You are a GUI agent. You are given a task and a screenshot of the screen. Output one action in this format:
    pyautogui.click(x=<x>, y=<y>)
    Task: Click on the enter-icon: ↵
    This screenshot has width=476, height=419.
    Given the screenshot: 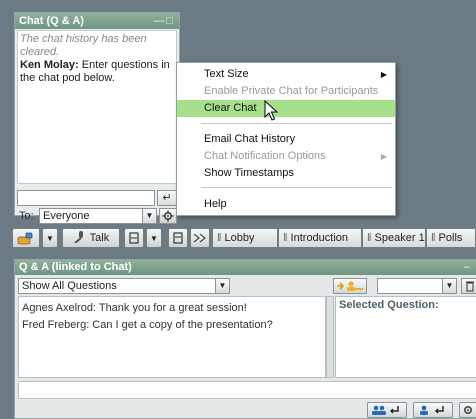 What is the action you would take?
    pyautogui.click(x=167, y=198)
    